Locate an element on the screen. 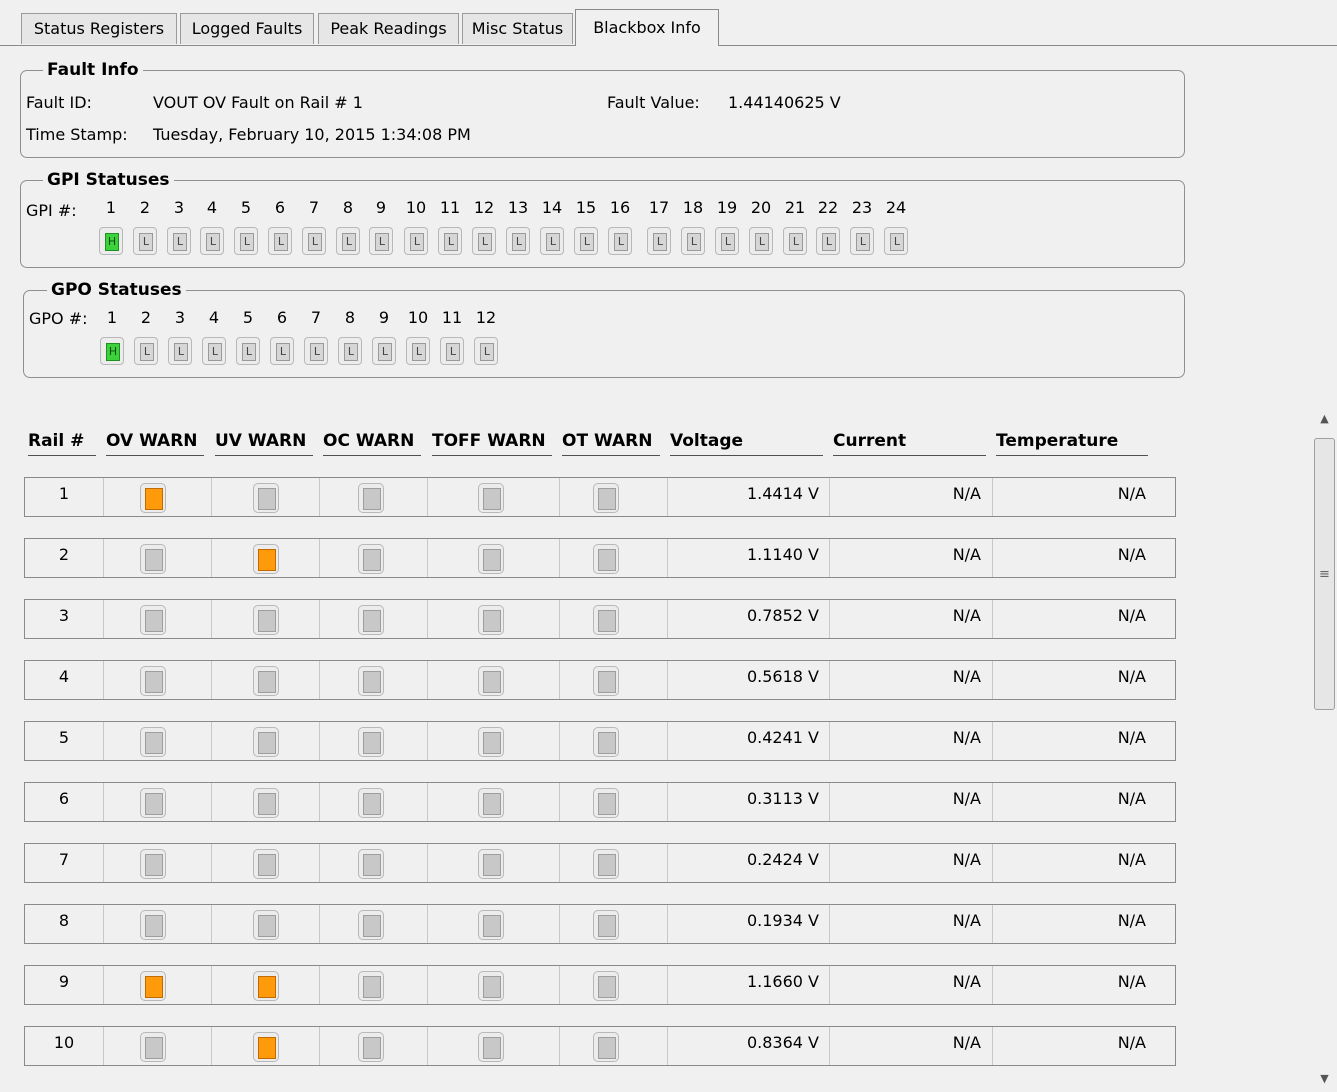 The height and width of the screenshot is (1092, 1337). rail-number: 3 is located at coordinates (64, 615).